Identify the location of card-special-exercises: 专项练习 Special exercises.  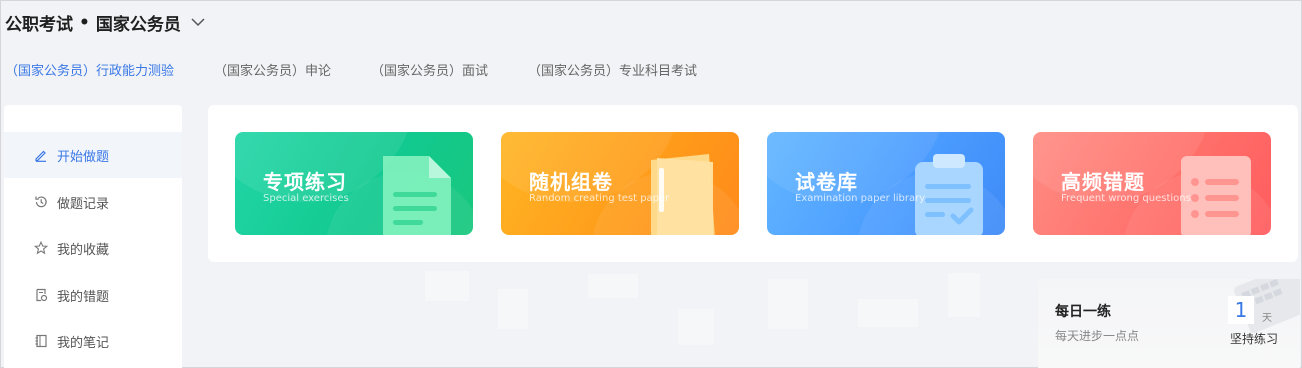
(354, 183).